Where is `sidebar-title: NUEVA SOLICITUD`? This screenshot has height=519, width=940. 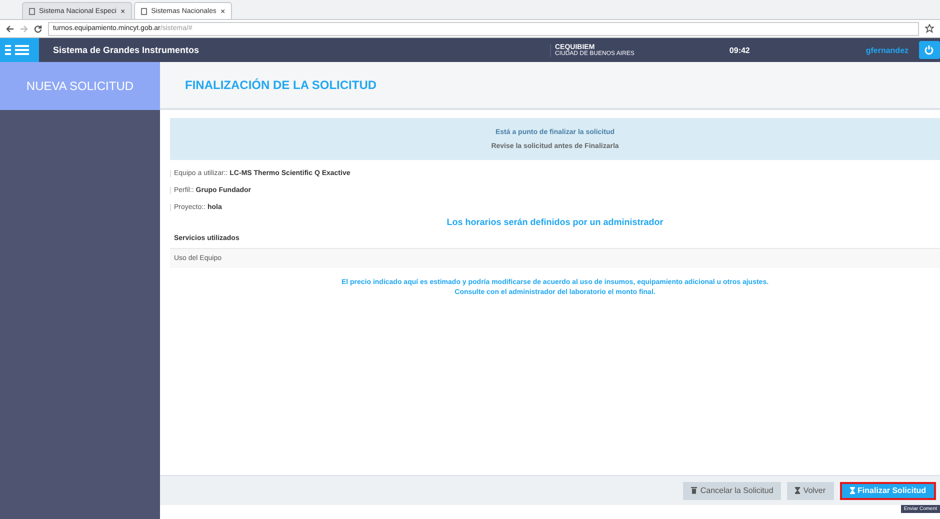
sidebar-title: NUEVA SOLICITUD is located at coordinates (80, 86).